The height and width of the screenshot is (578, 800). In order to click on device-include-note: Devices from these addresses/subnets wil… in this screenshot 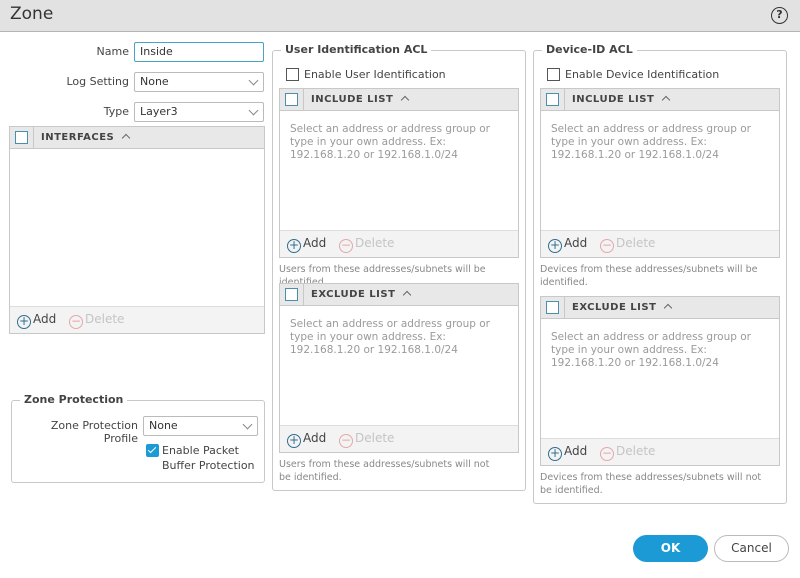, I will do `click(649, 276)`.